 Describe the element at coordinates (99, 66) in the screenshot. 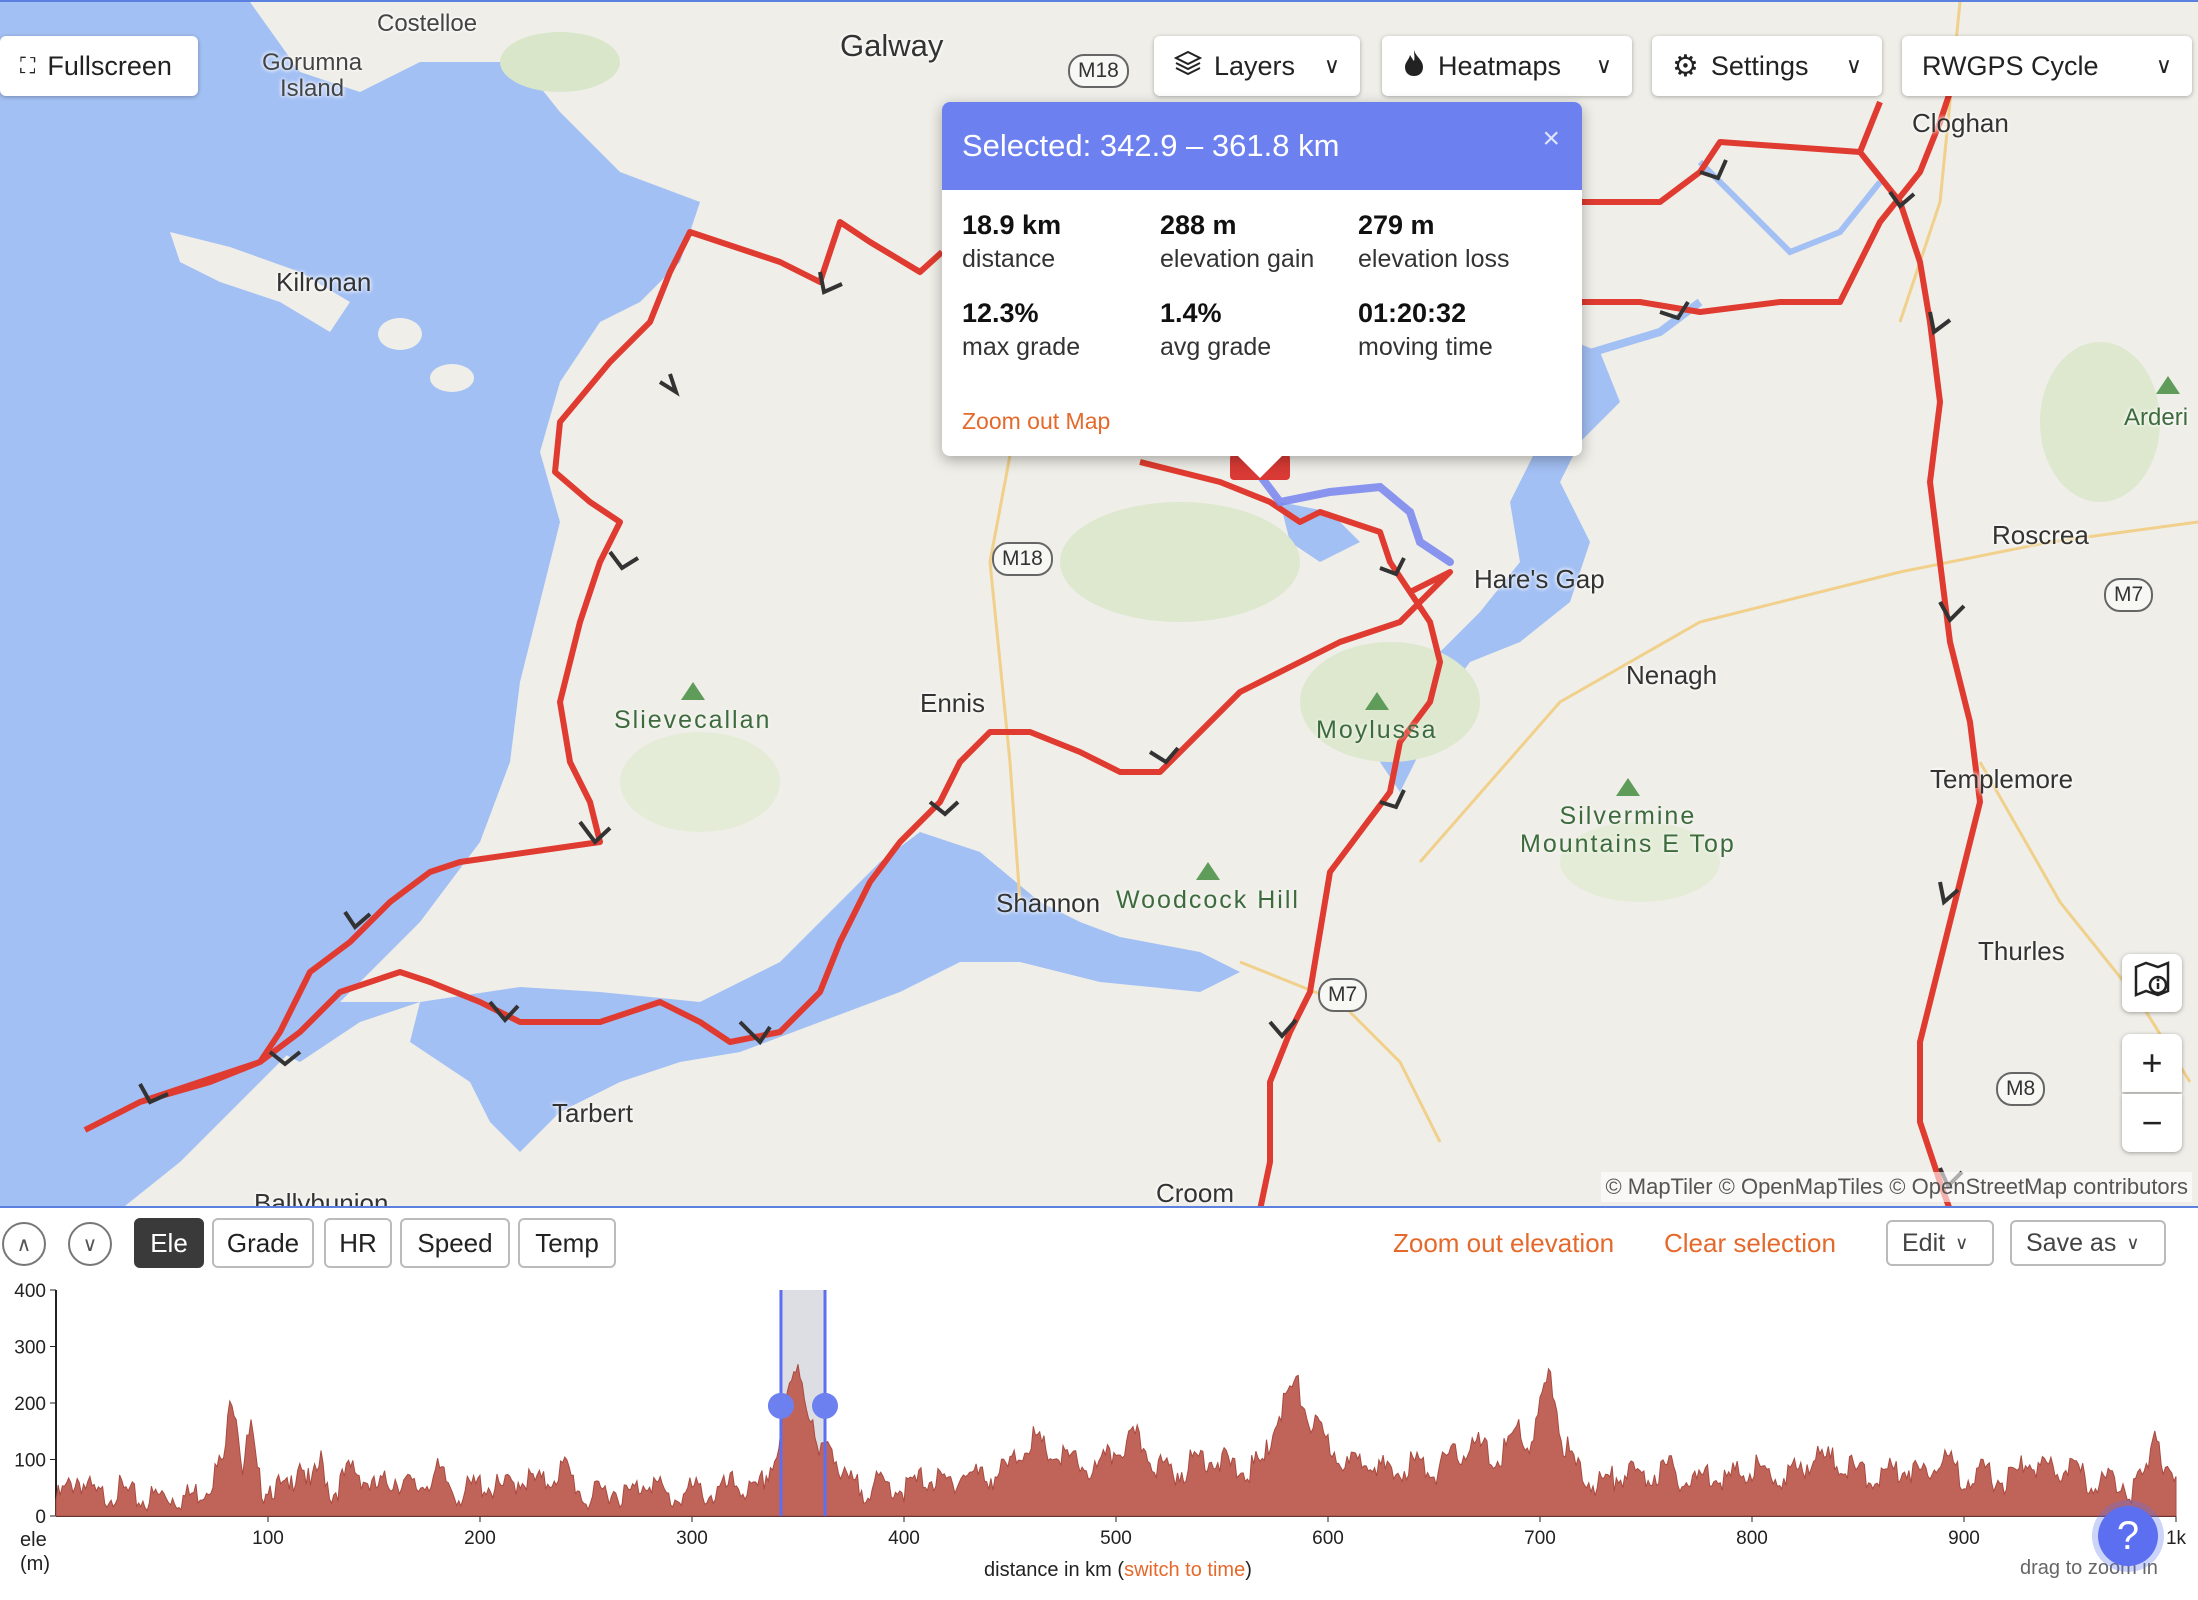

I see `fullscreen-button: ⛶ Fullscreen` at that location.